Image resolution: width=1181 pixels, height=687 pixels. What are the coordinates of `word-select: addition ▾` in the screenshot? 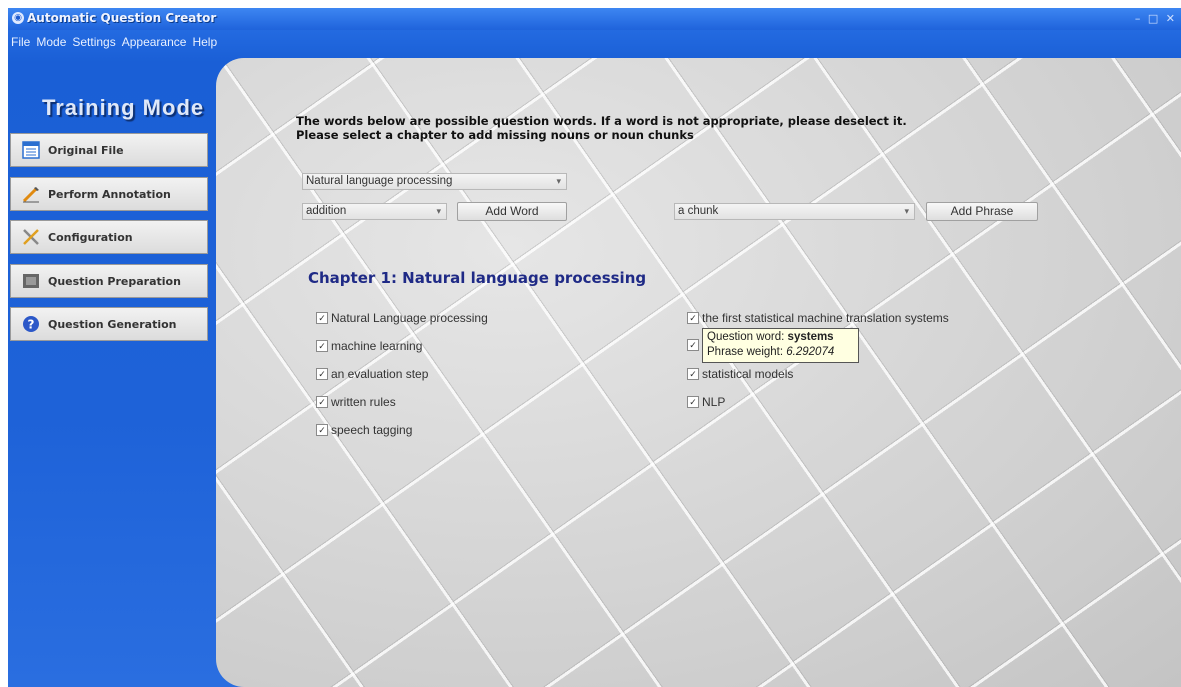 It's located at (374, 211).